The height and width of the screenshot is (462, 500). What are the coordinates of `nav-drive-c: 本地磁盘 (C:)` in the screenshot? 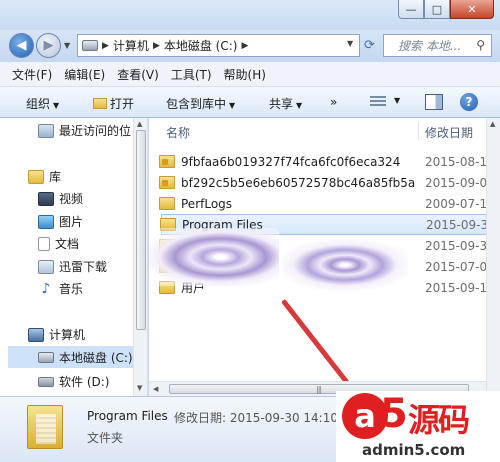 It's located at (71, 357).